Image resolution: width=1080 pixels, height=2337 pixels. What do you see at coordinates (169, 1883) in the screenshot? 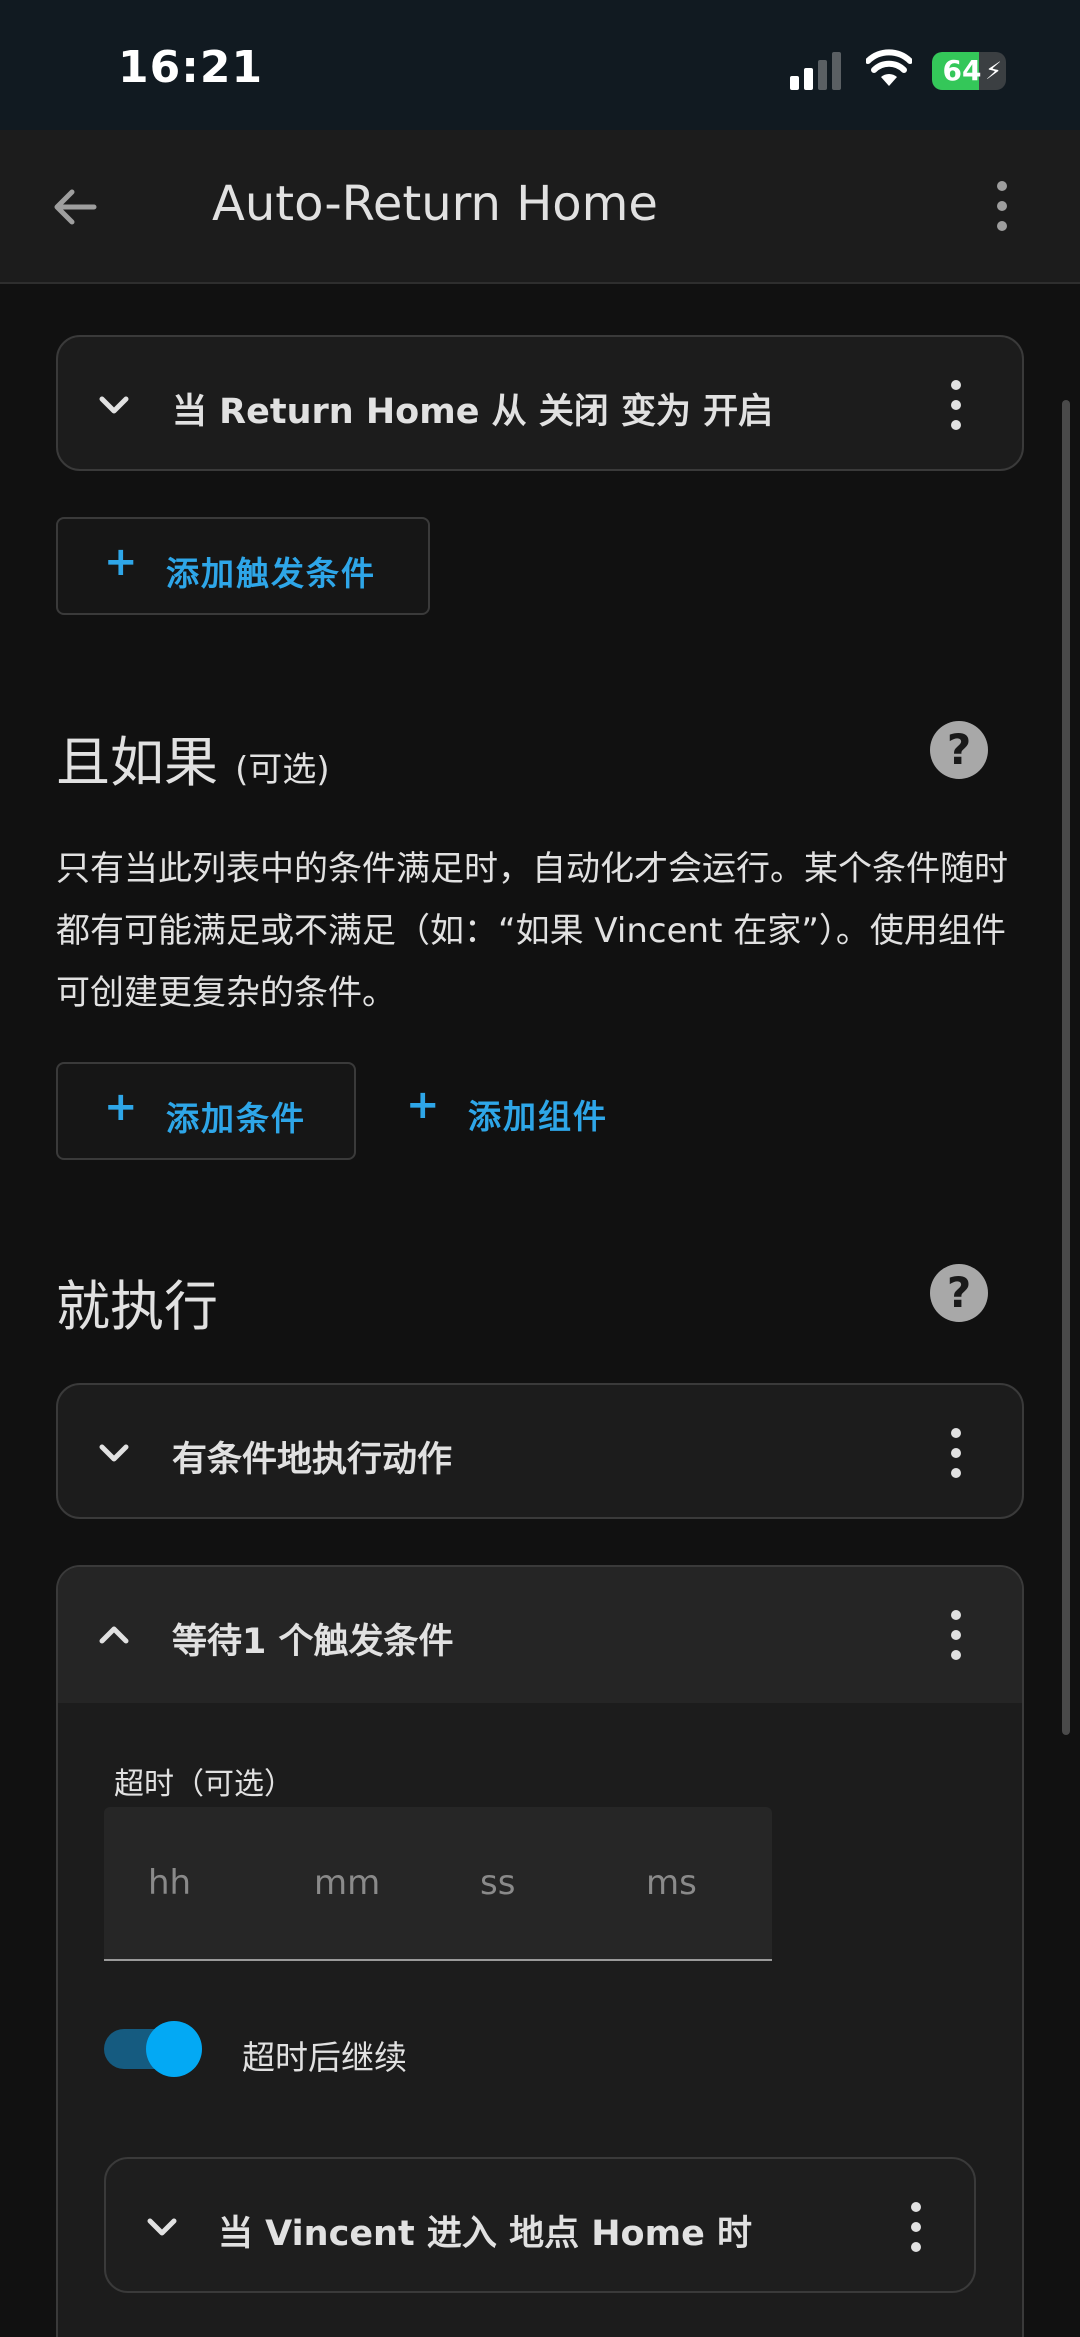
I see `hours-field: hh` at bounding box center [169, 1883].